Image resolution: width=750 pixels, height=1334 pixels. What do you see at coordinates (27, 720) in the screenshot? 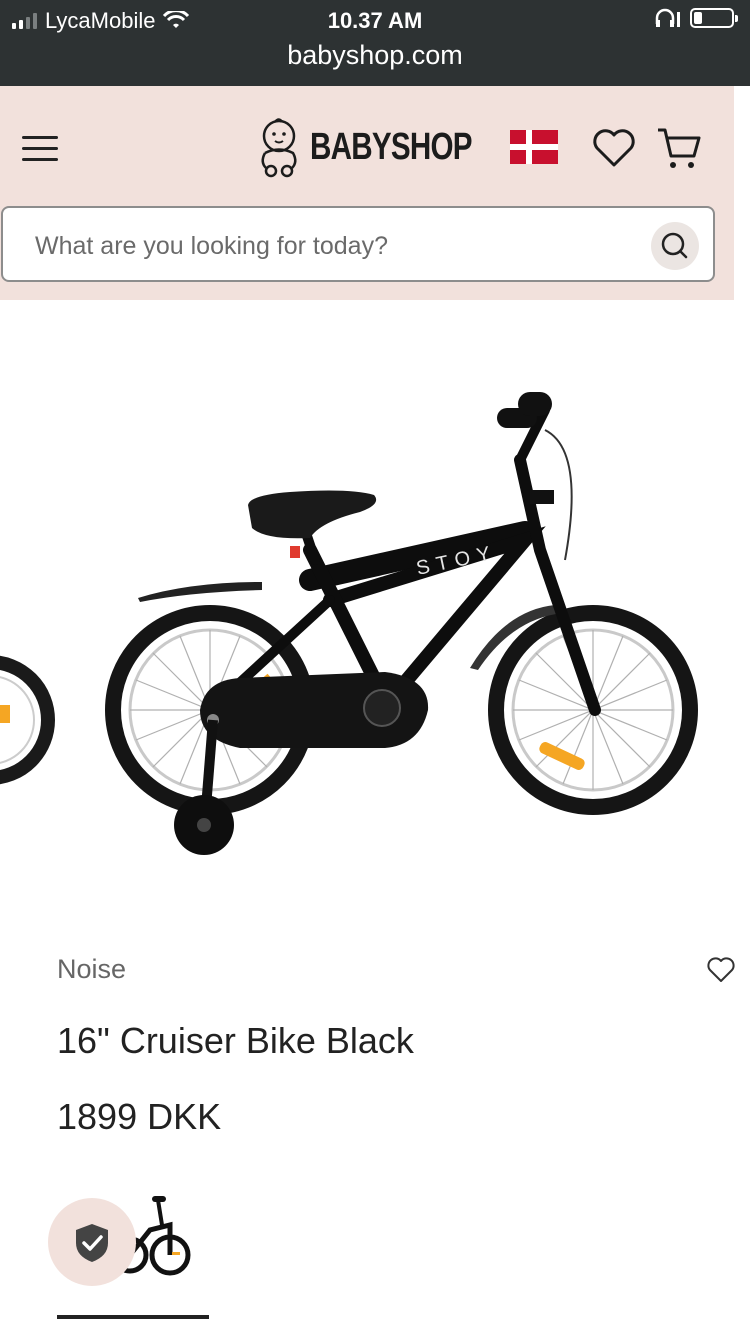
I see `previous-image-peek` at bounding box center [27, 720].